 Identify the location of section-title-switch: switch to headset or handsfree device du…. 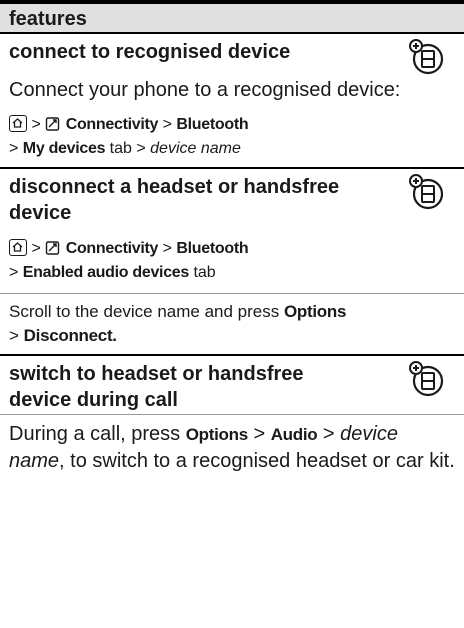
(232, 385).